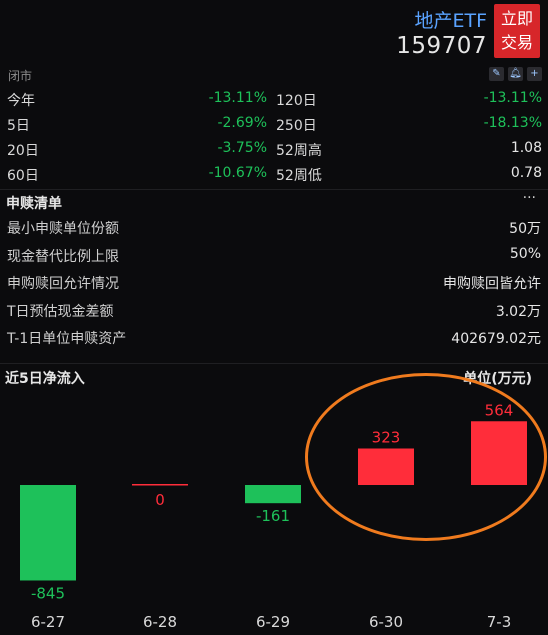 The image size is (548, 635). I want to click on value-label-6-27: -845, so click(48, 593).